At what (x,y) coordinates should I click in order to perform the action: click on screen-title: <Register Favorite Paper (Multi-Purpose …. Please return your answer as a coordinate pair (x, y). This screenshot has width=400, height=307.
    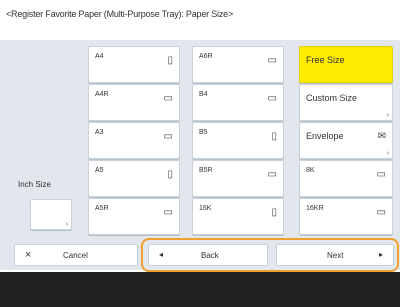
    Looking at the image, I should click on (119, 14).